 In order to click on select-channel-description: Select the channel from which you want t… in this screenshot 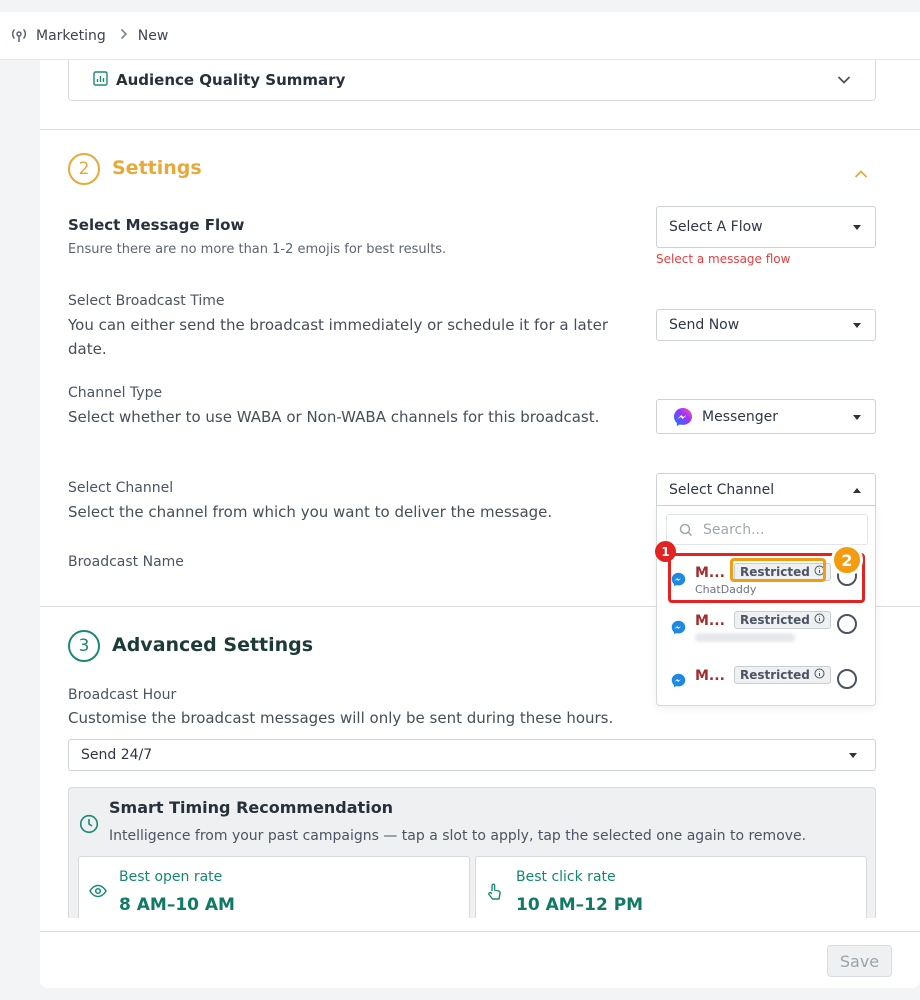, I will do `click(310, 512)`.